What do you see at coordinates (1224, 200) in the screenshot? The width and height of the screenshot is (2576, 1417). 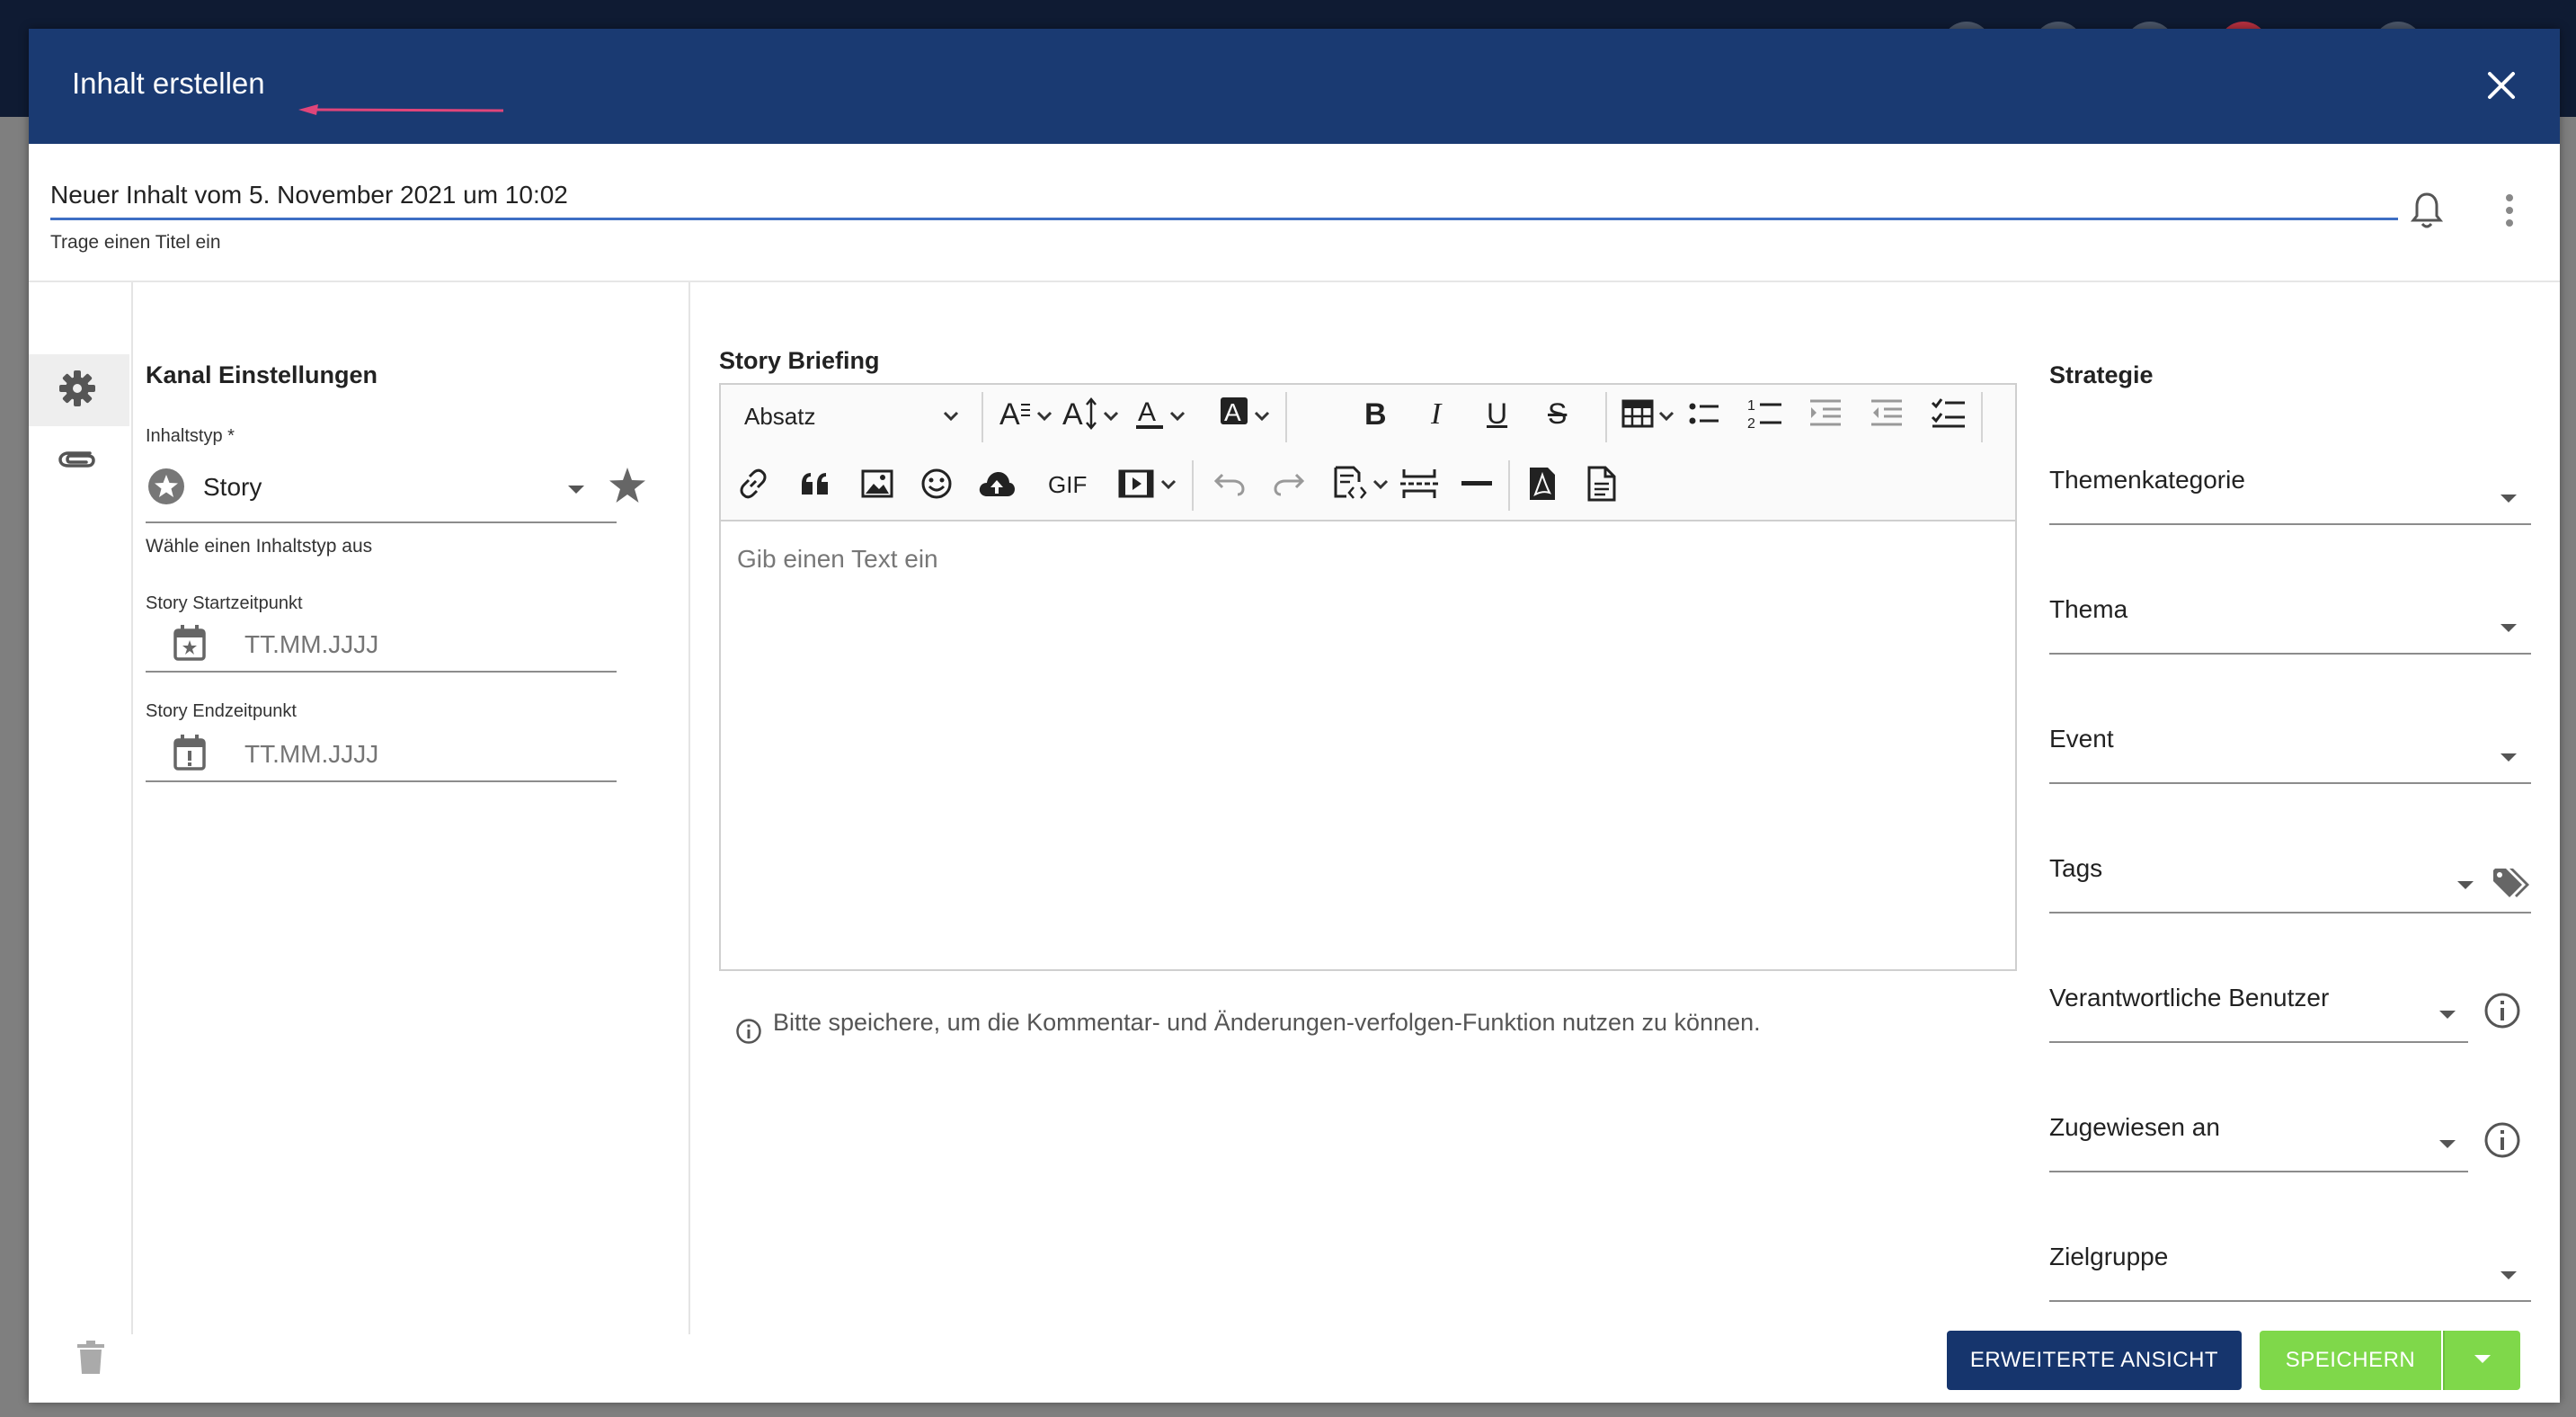 I see `content-title-input` at bounding box center [1224, 200].